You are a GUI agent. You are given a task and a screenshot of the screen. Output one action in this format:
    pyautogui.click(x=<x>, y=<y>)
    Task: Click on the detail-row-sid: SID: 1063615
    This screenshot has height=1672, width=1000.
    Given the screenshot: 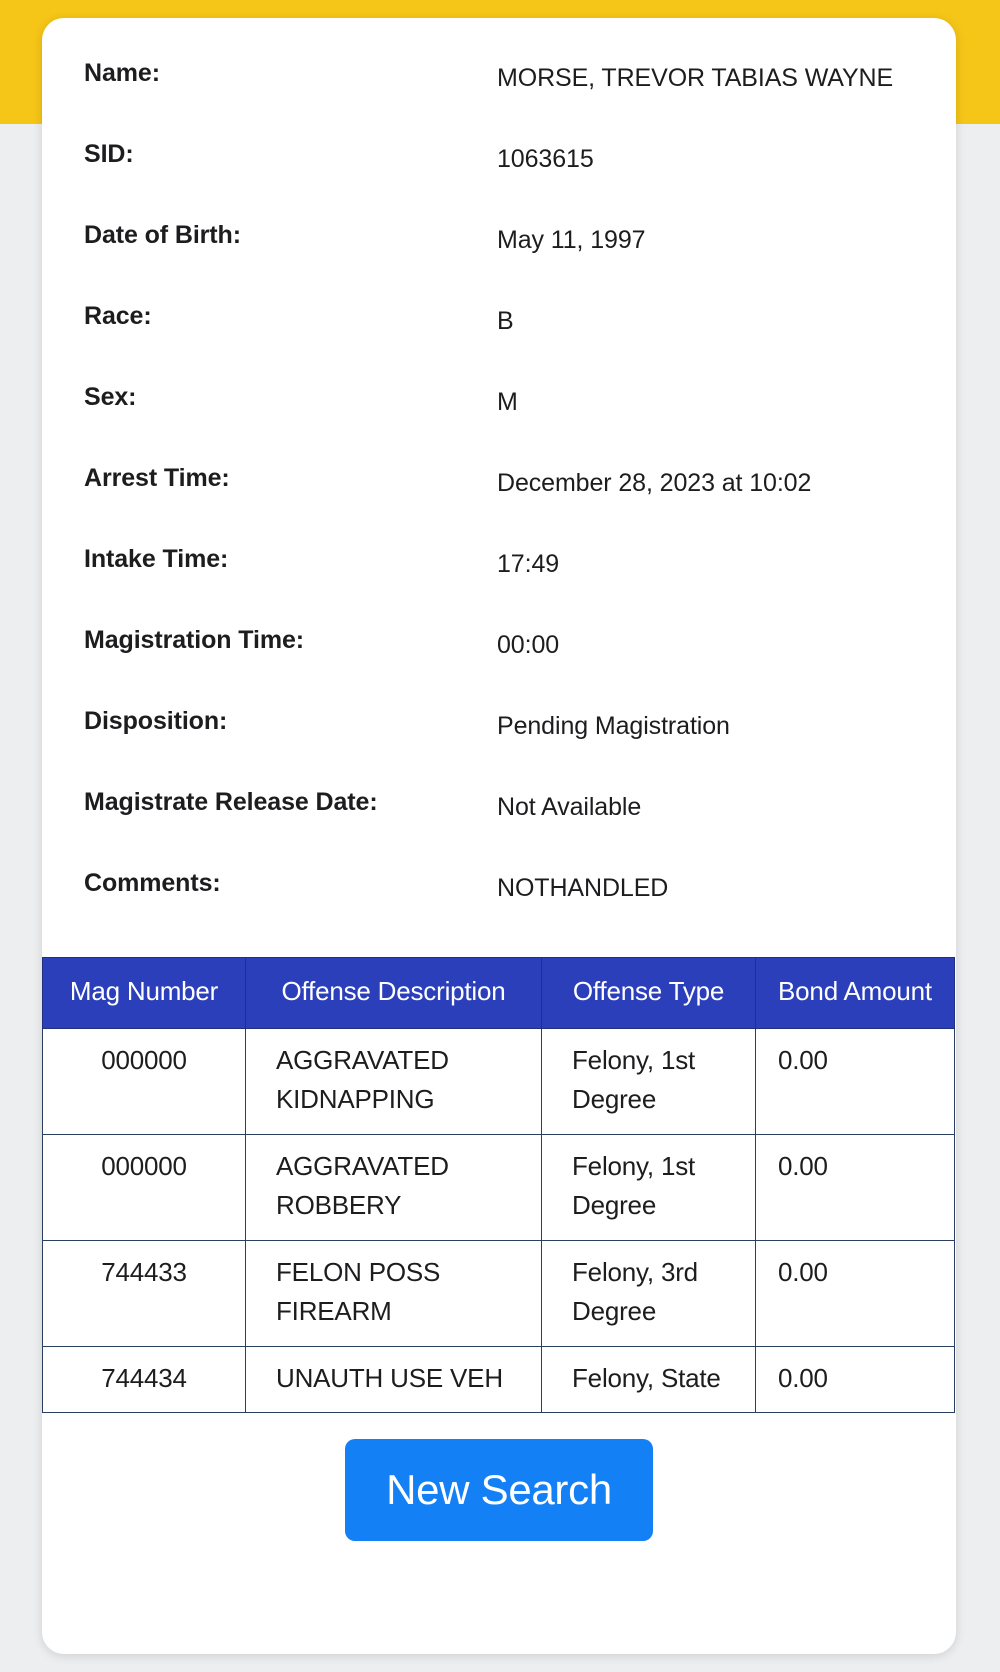 What is the action you would take?
    pyautogui.click(x=499, y=165)
    